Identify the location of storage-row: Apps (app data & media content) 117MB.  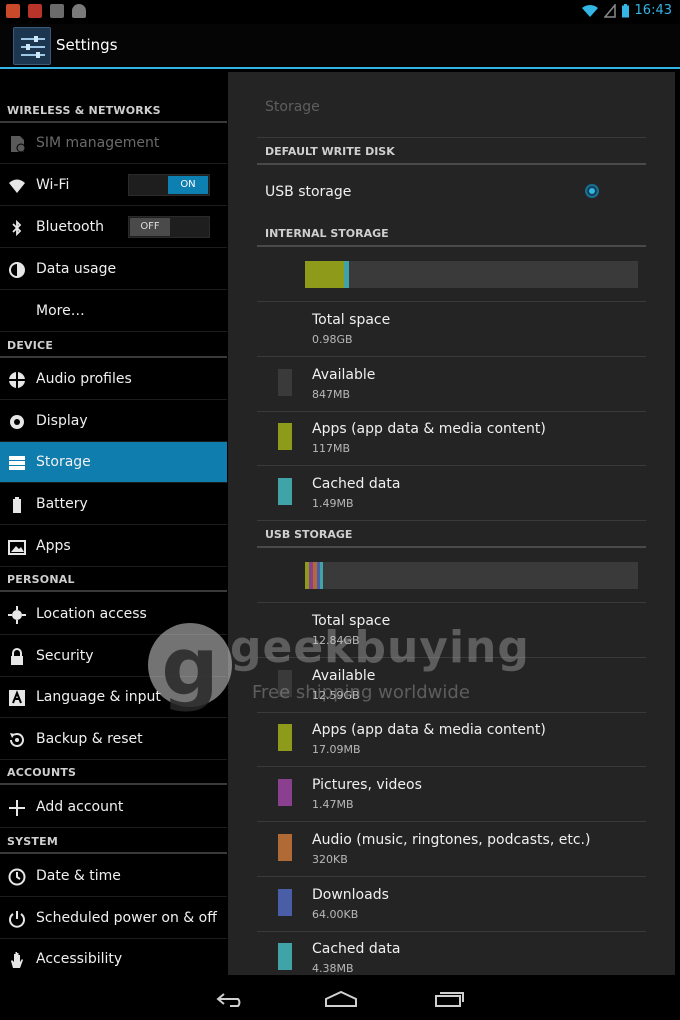
(451, 439).